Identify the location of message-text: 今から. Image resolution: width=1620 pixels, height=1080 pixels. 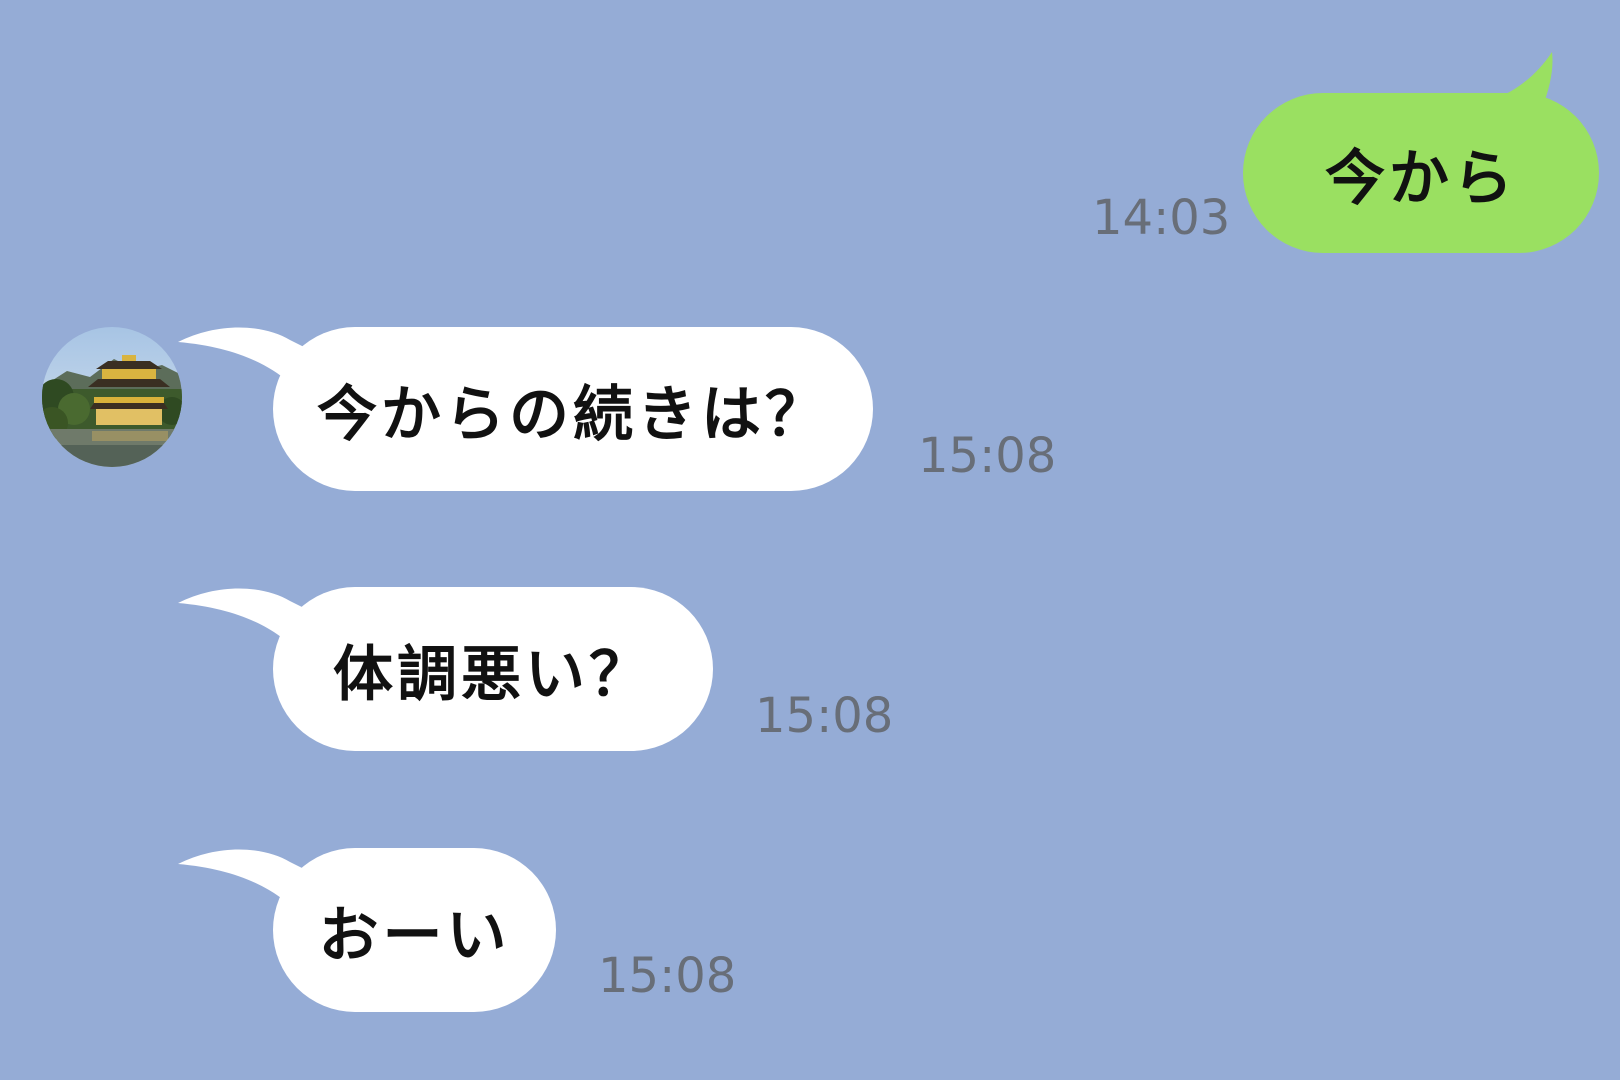
(1421, 178).